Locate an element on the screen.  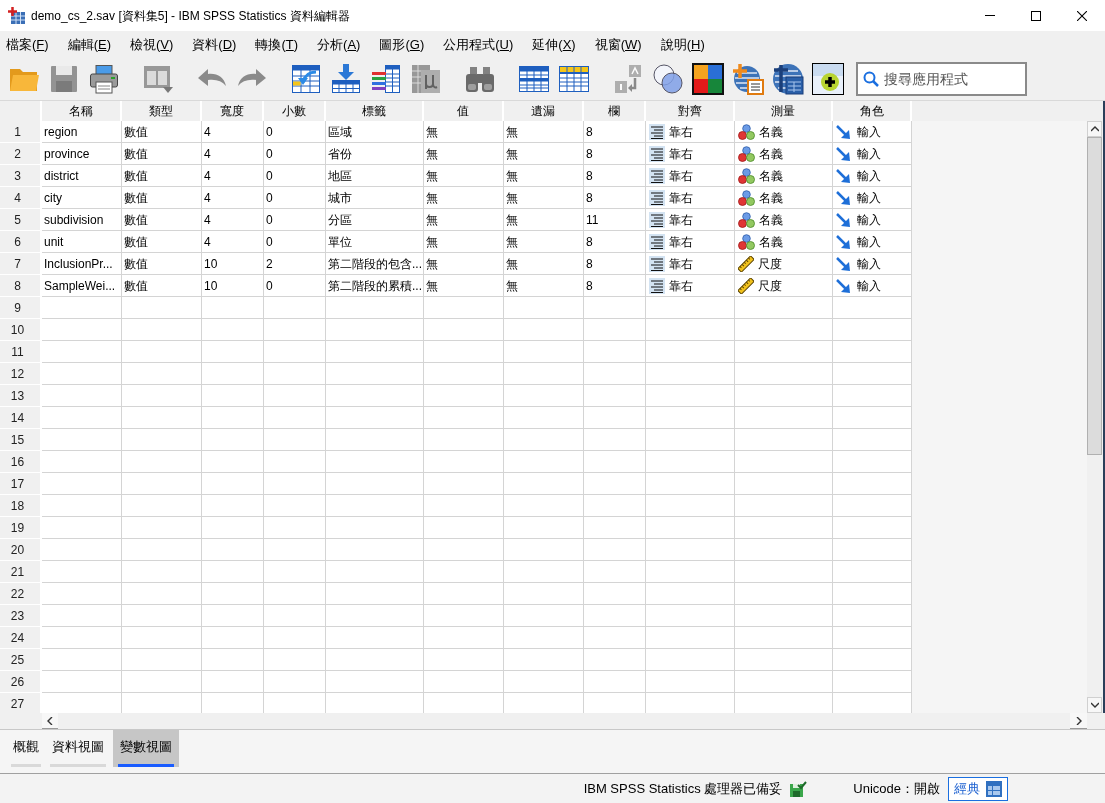
row-number: 13 is located at coordinates (21, 396).